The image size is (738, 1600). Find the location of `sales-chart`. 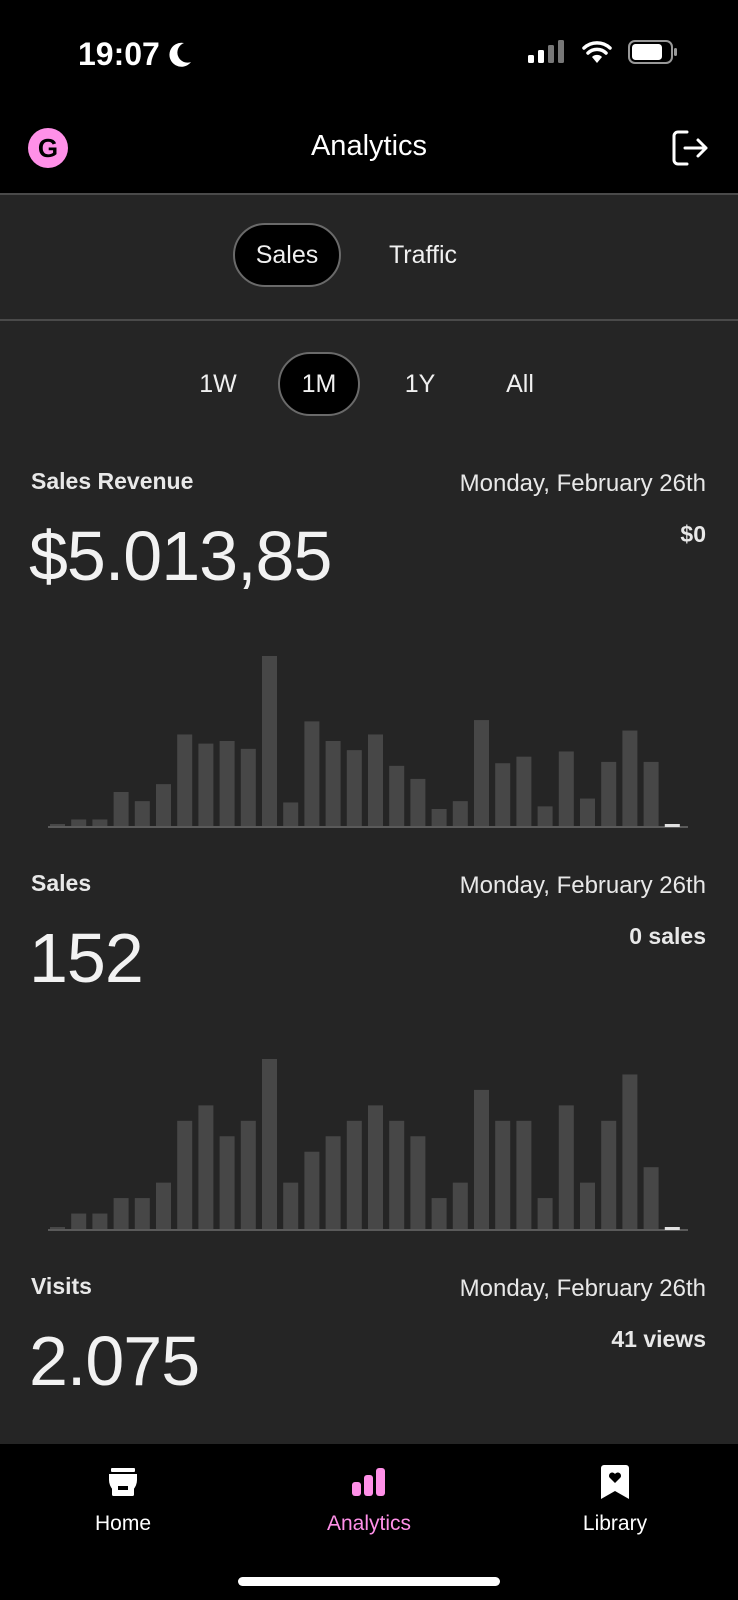

sales-chart is located at coordinates (369, 1133).